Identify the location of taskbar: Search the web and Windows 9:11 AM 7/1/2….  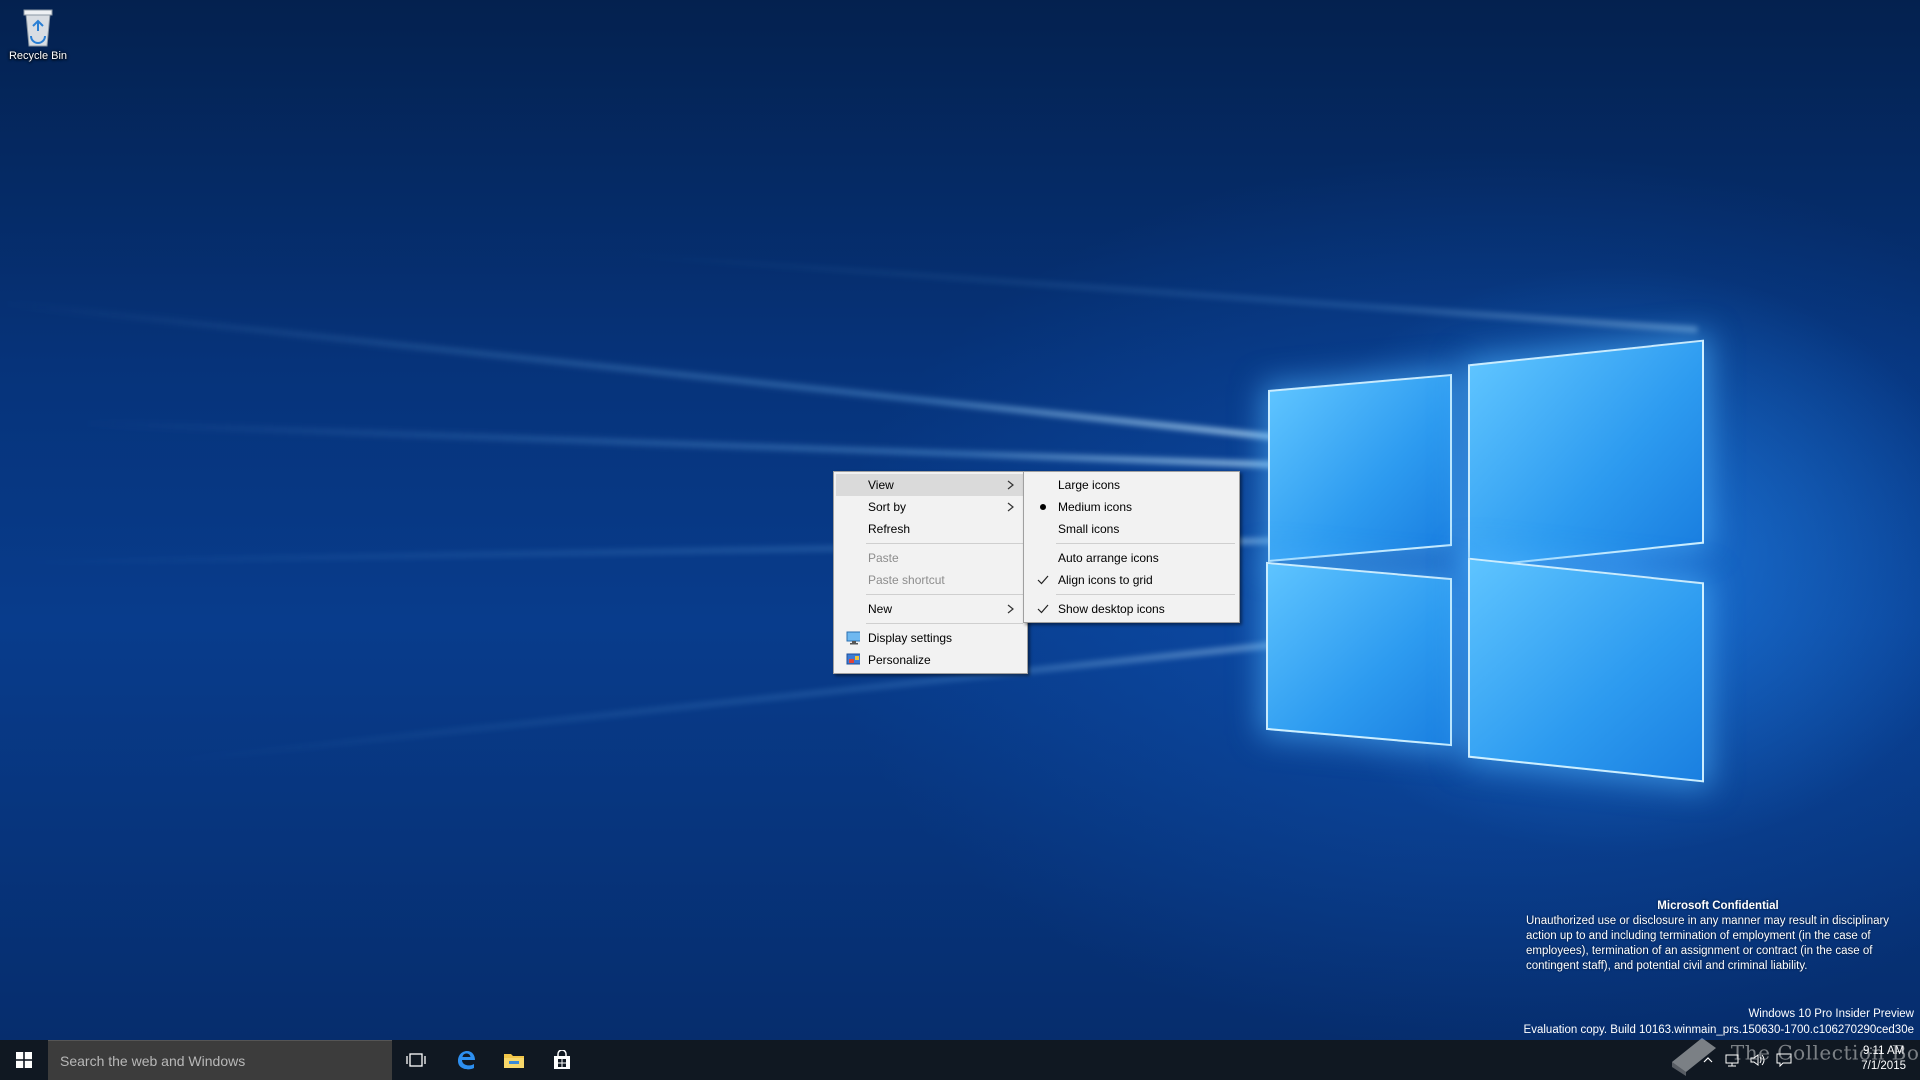
(960, 1060).